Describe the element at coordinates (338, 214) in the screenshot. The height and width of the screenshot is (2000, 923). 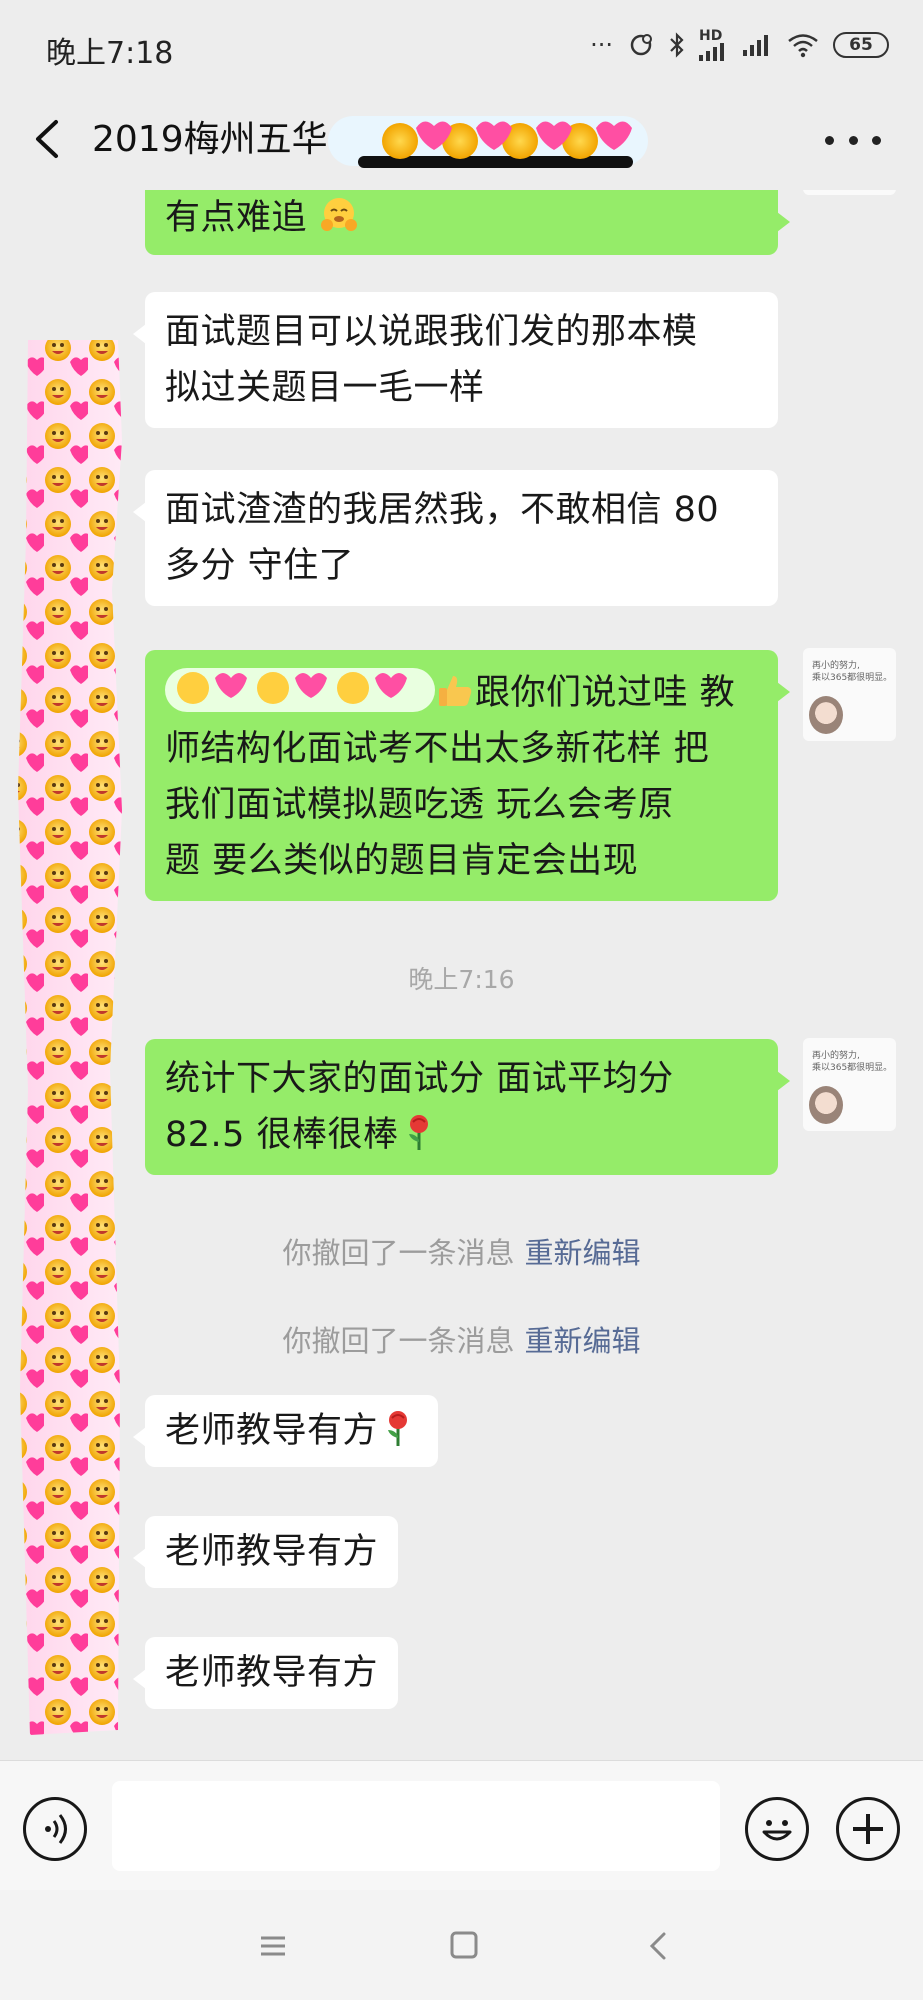
I see `hugging-face-emoji` at that location.